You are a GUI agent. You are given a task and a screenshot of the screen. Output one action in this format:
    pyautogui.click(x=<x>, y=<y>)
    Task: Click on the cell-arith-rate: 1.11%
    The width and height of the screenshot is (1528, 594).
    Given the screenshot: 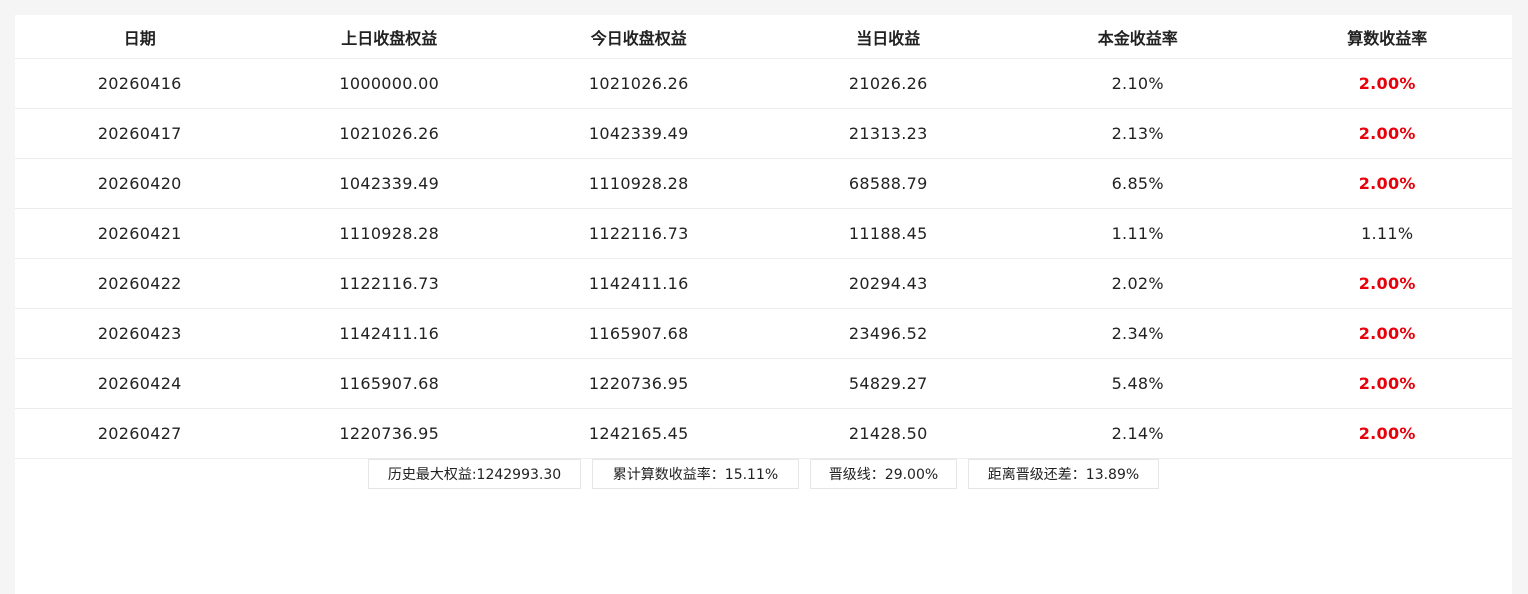 What is the action you would take?
    pyautogui.click(x=1387, y=233)
    